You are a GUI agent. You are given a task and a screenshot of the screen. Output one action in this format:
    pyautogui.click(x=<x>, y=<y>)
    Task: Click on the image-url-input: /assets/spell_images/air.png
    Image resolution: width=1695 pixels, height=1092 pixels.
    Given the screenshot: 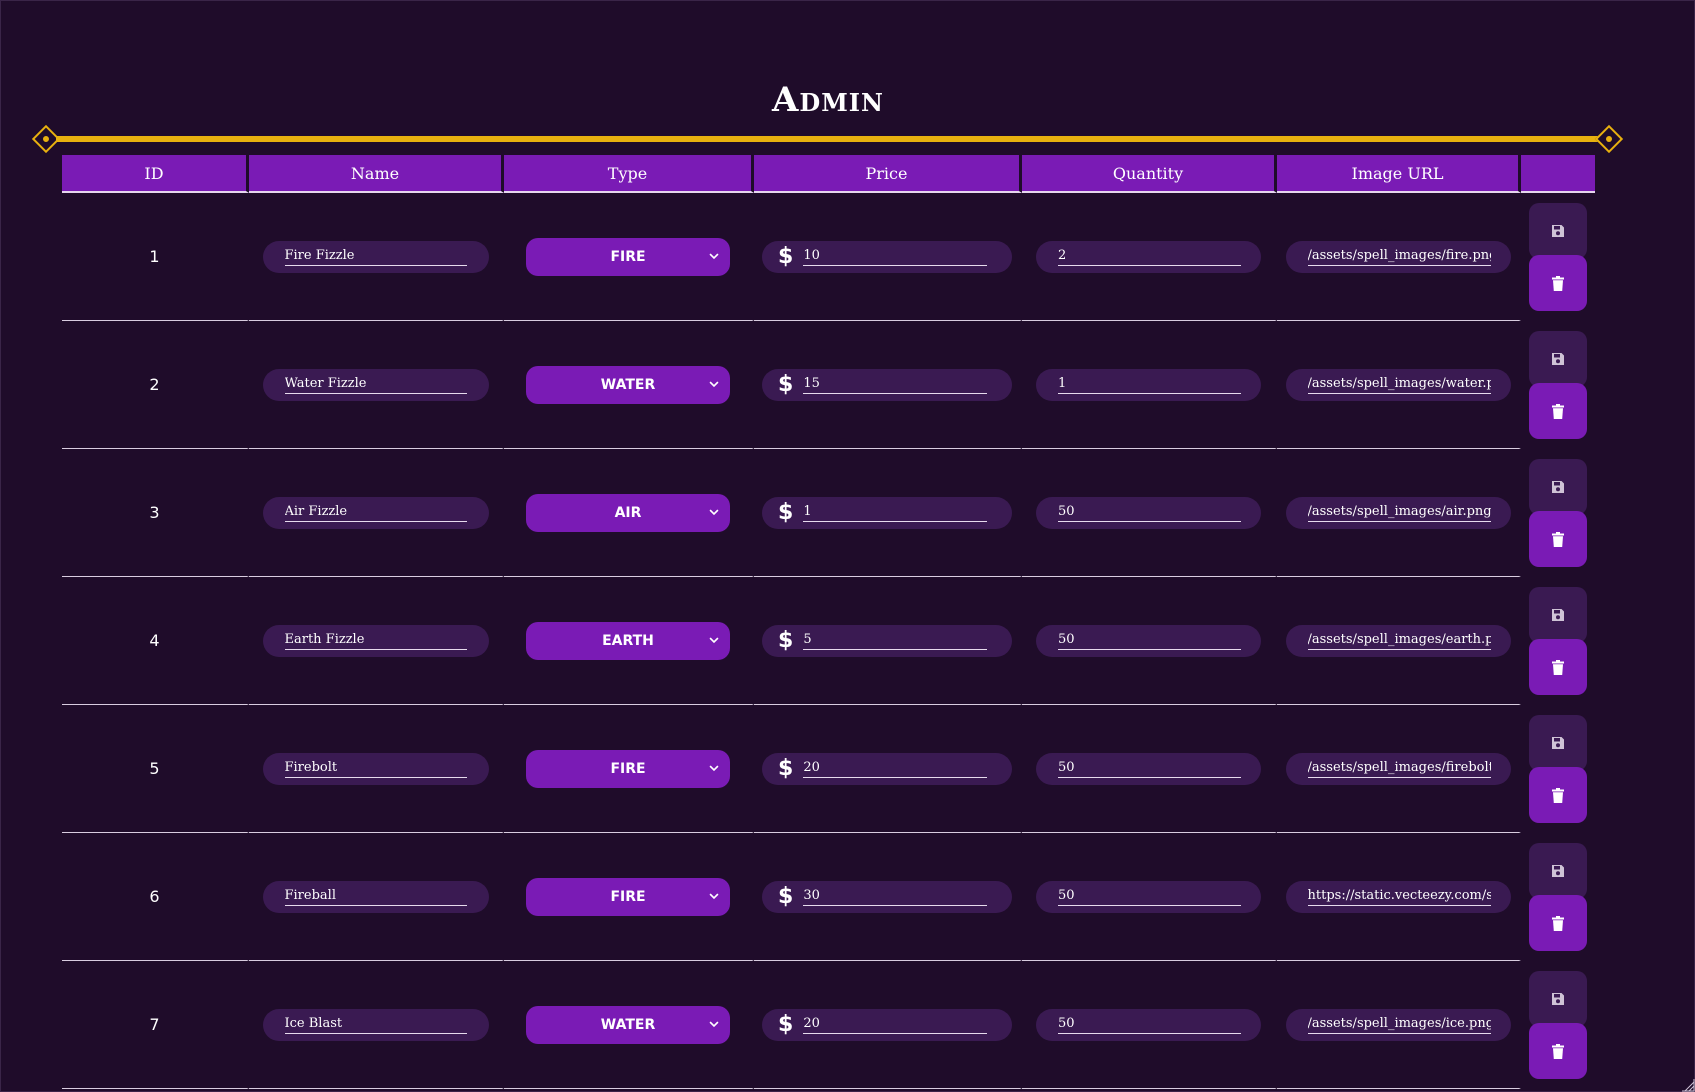 What is the action you would take?
    pyautogui.click(x=1398, y=512)
    